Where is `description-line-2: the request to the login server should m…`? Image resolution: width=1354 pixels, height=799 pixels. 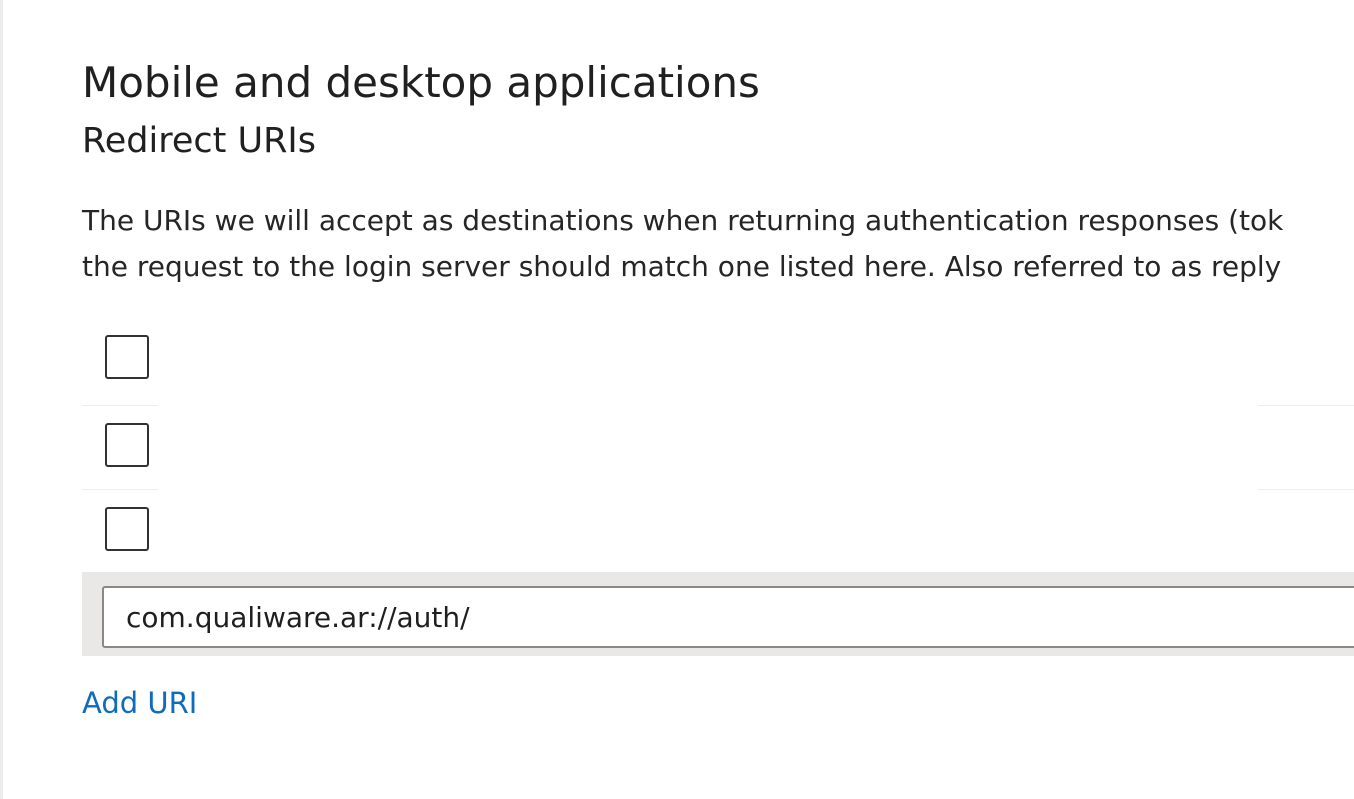
description-line-2: the request to the login server should m… is located at coordinates (682, 266).